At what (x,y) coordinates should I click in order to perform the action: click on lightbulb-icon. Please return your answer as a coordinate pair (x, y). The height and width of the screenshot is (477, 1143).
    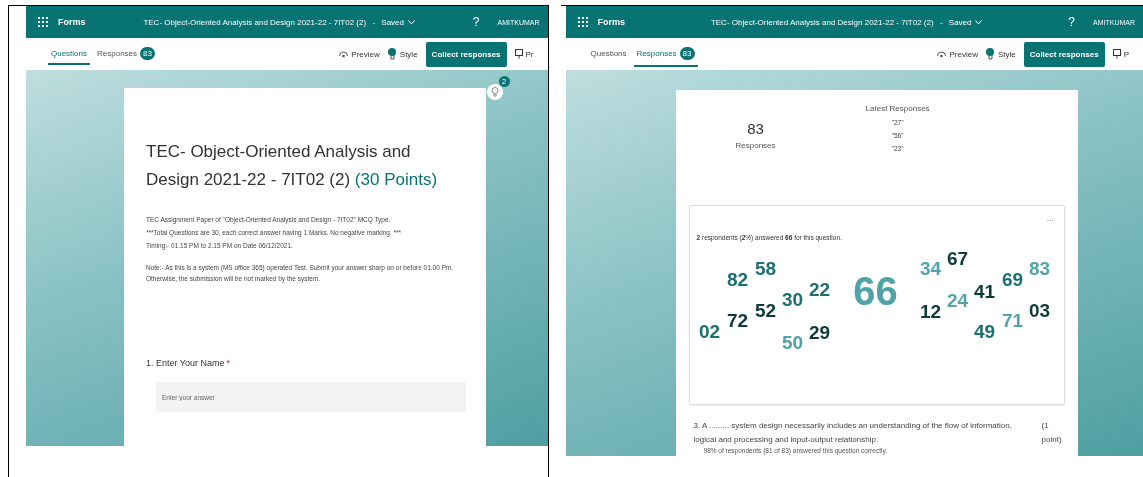
    Looking at the image, I should click on (494, 92).